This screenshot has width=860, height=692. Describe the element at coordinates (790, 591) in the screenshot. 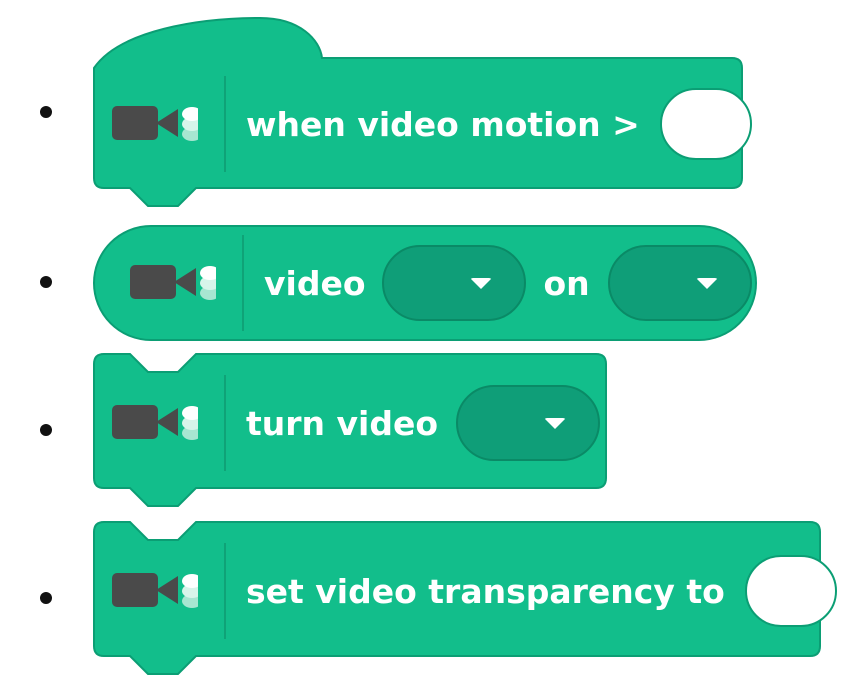

I see `number-input` at that location.